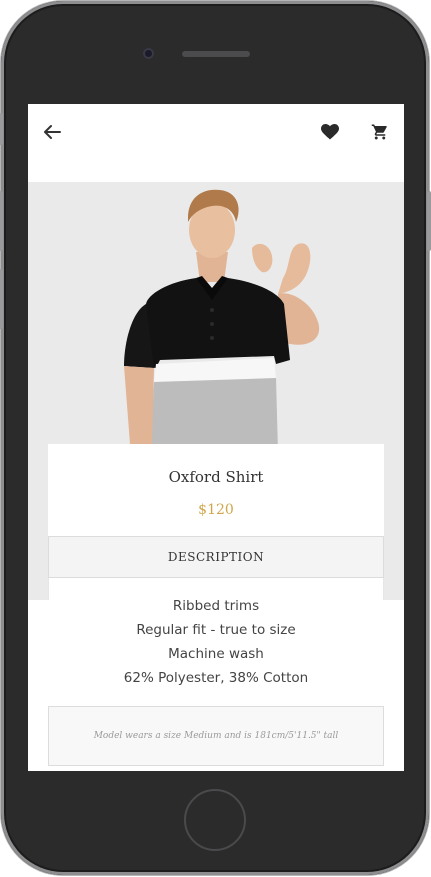  What do you see at coordinates (216, 678) in the screenshot?
I see `list-item: 62% Polyester, 38% Cotton` at bounding box center [216, 678].